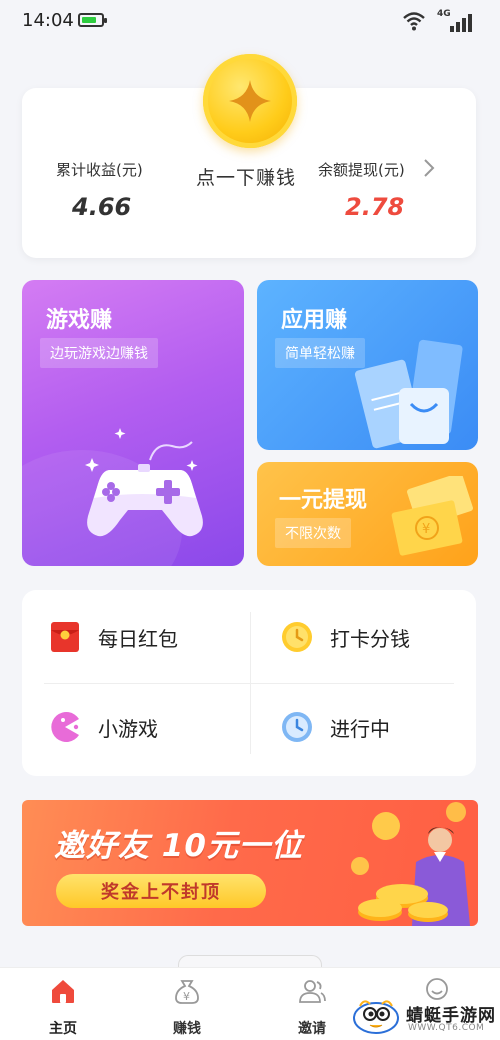 Image resolution: width=500 pixels, height=1040 pixels. I want to click on banner-pill: 奖金上不封顶, so click(161, 891).